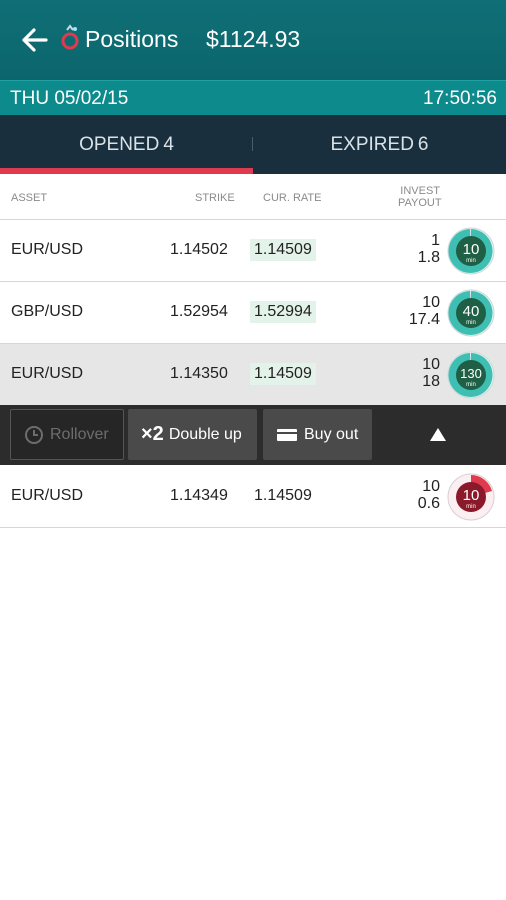  I want to click on row-strike: 1.14349, so click(199, 495).